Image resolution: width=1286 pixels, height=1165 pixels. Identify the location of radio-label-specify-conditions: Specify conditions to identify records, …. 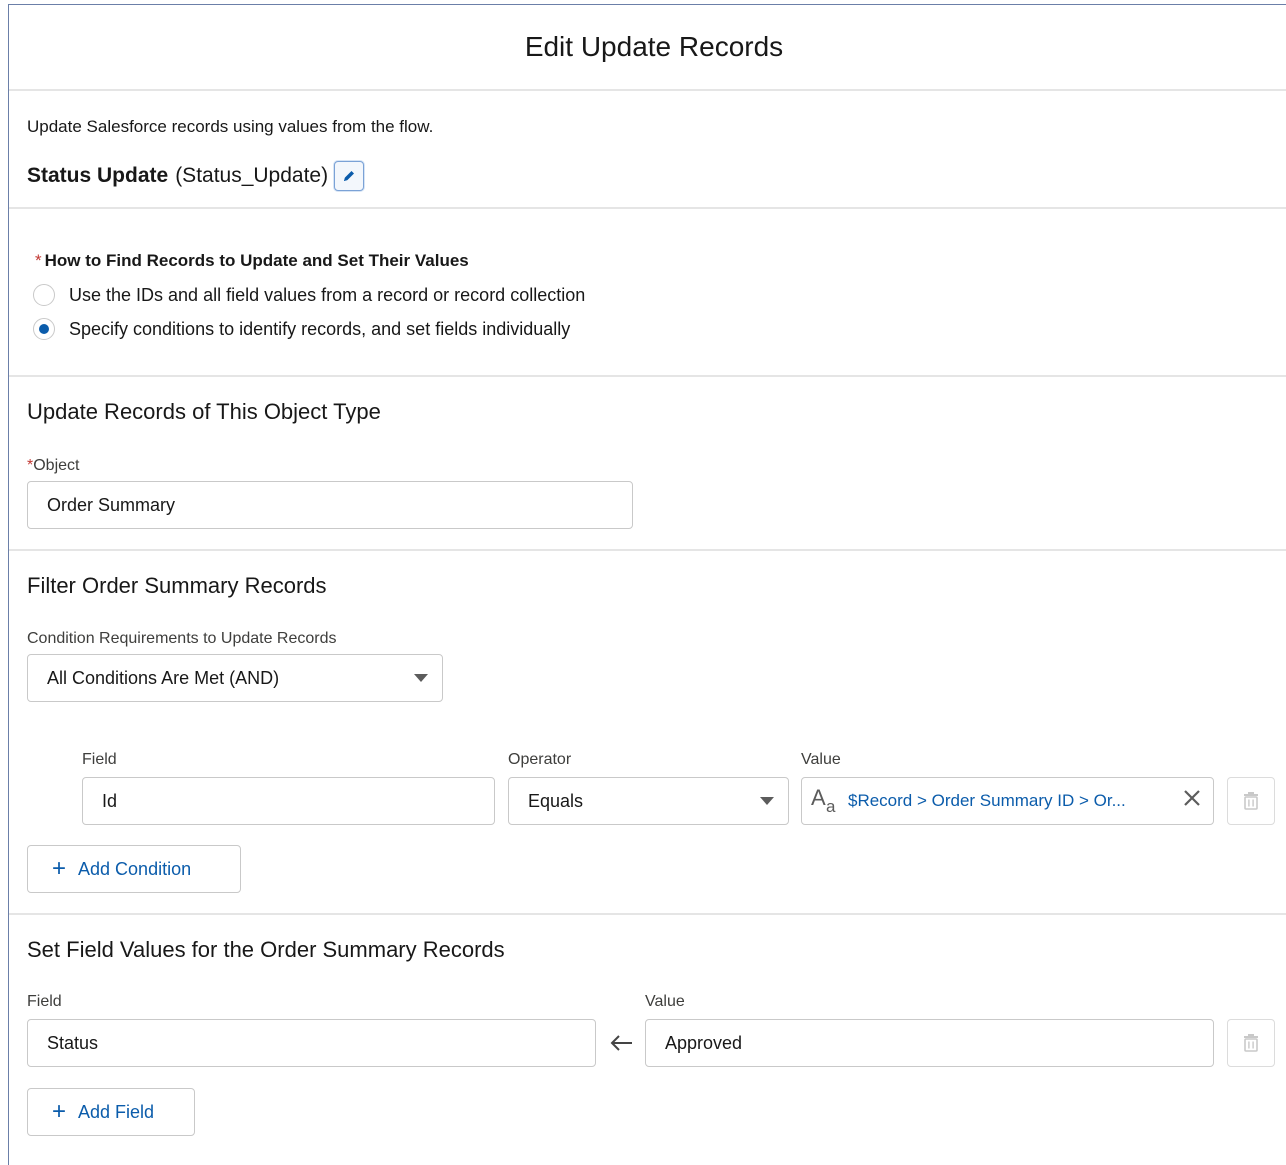
(320, 328).